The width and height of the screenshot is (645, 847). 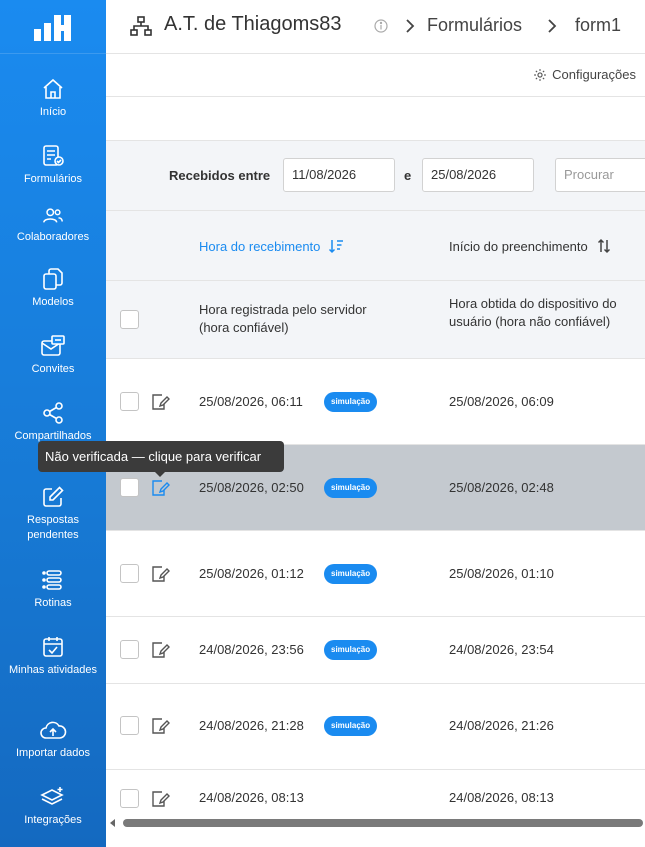 What do you see at coordinates (53, 88) in the screenshot?
I see `home-icon` at bounding box center [53, 88].